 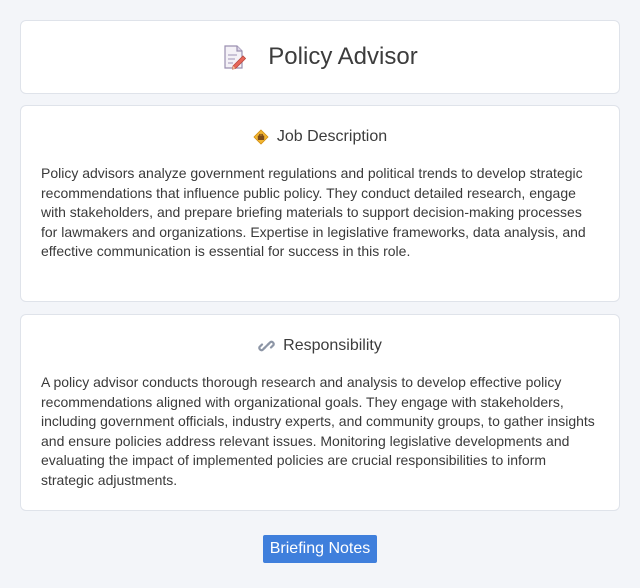 I want to click on responsibility-header: Responsibility, so click(x=320, y=346).